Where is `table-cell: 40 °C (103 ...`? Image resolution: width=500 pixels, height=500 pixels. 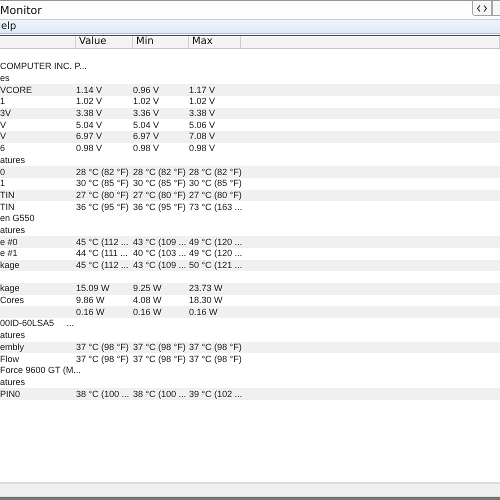 table-cell: 40 °C (103 ... is located at coordinates (159, 254).